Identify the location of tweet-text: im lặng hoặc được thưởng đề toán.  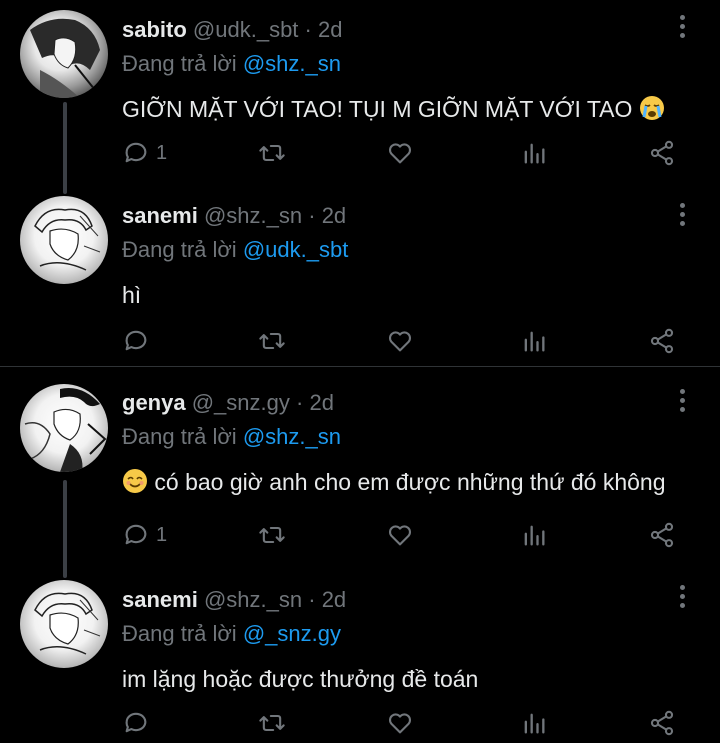
(401, 679).